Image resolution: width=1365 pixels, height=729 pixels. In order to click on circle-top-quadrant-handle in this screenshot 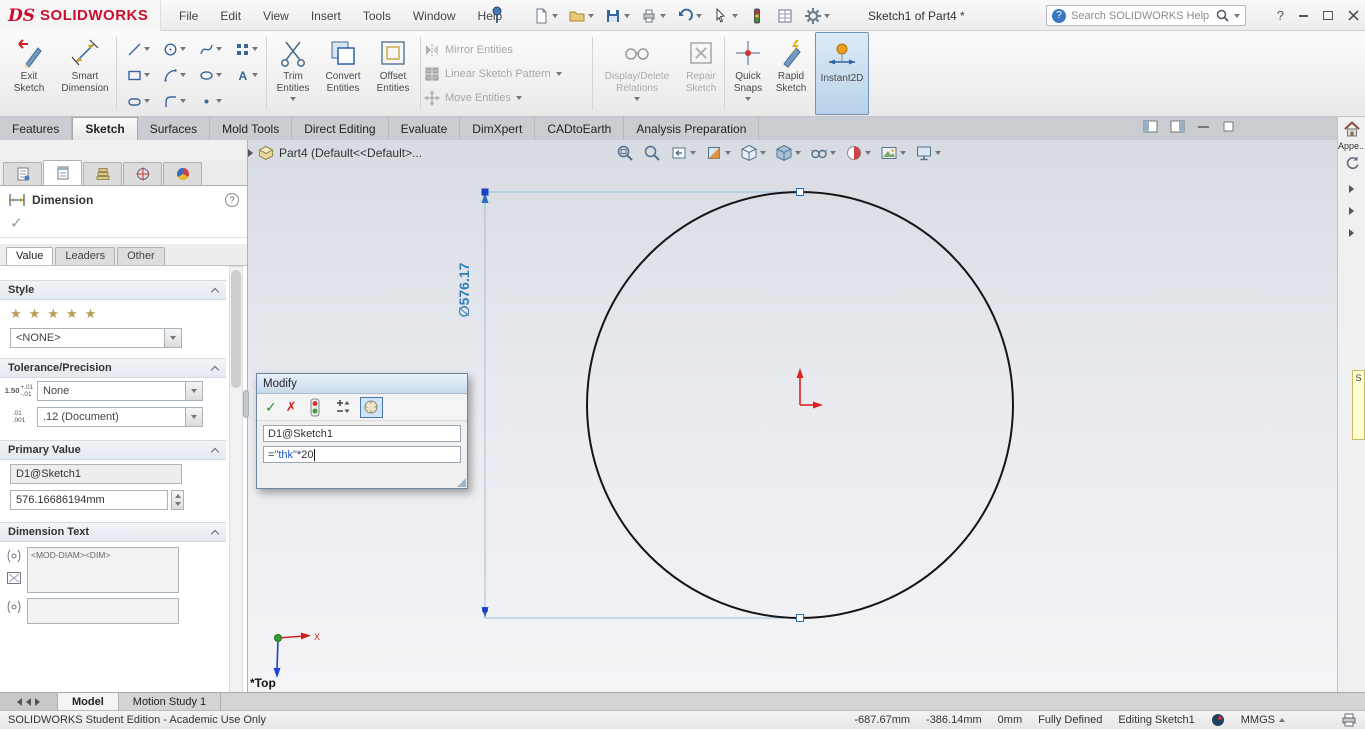, I will do `click(800, 192)`.